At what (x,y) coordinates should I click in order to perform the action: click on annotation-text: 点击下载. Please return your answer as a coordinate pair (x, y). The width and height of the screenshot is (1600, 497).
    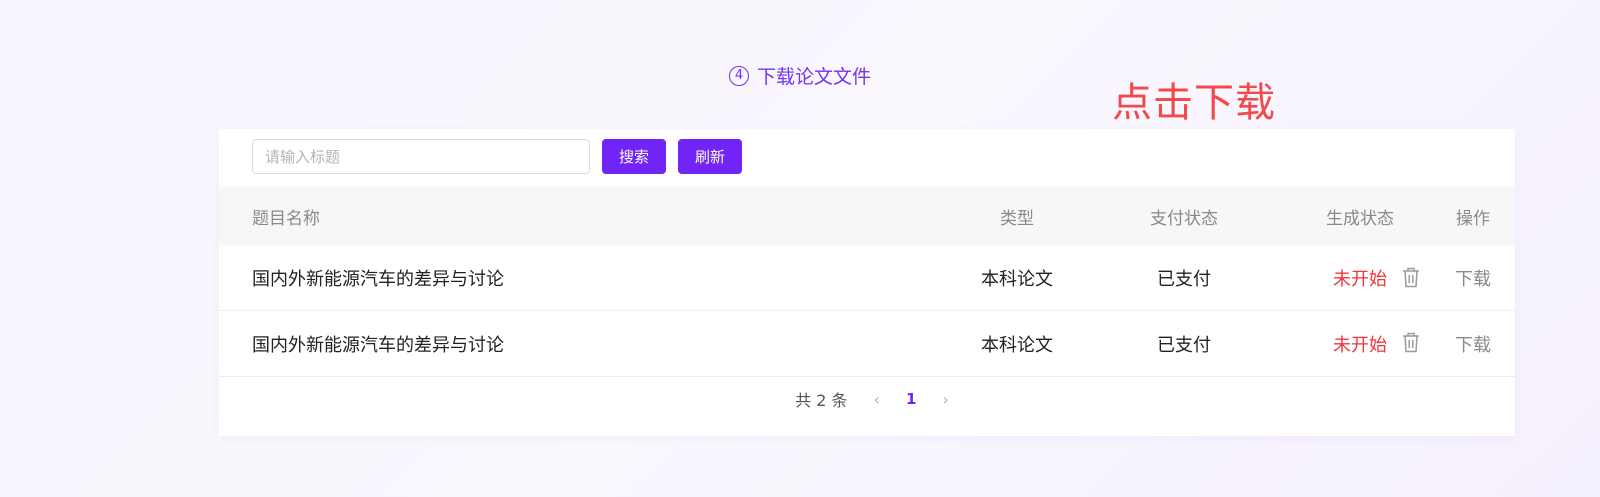
    Looking at the image, I should click on (1194, 103).